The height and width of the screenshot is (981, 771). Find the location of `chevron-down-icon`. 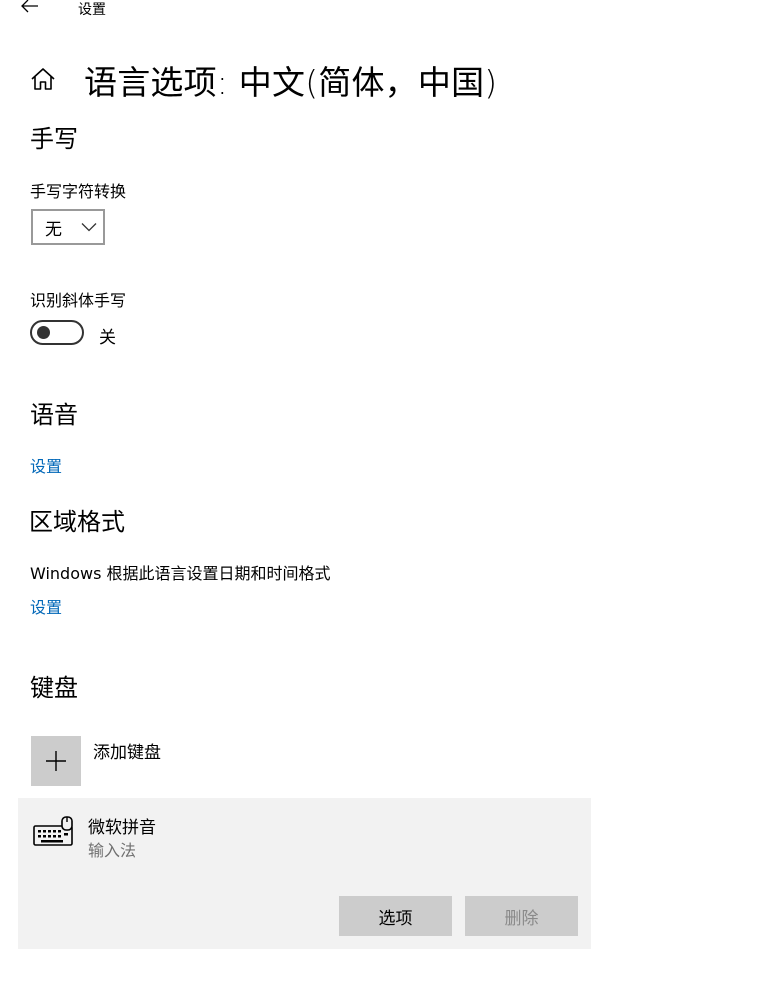

chevron-down-icon is located at coordinates (89, 227).